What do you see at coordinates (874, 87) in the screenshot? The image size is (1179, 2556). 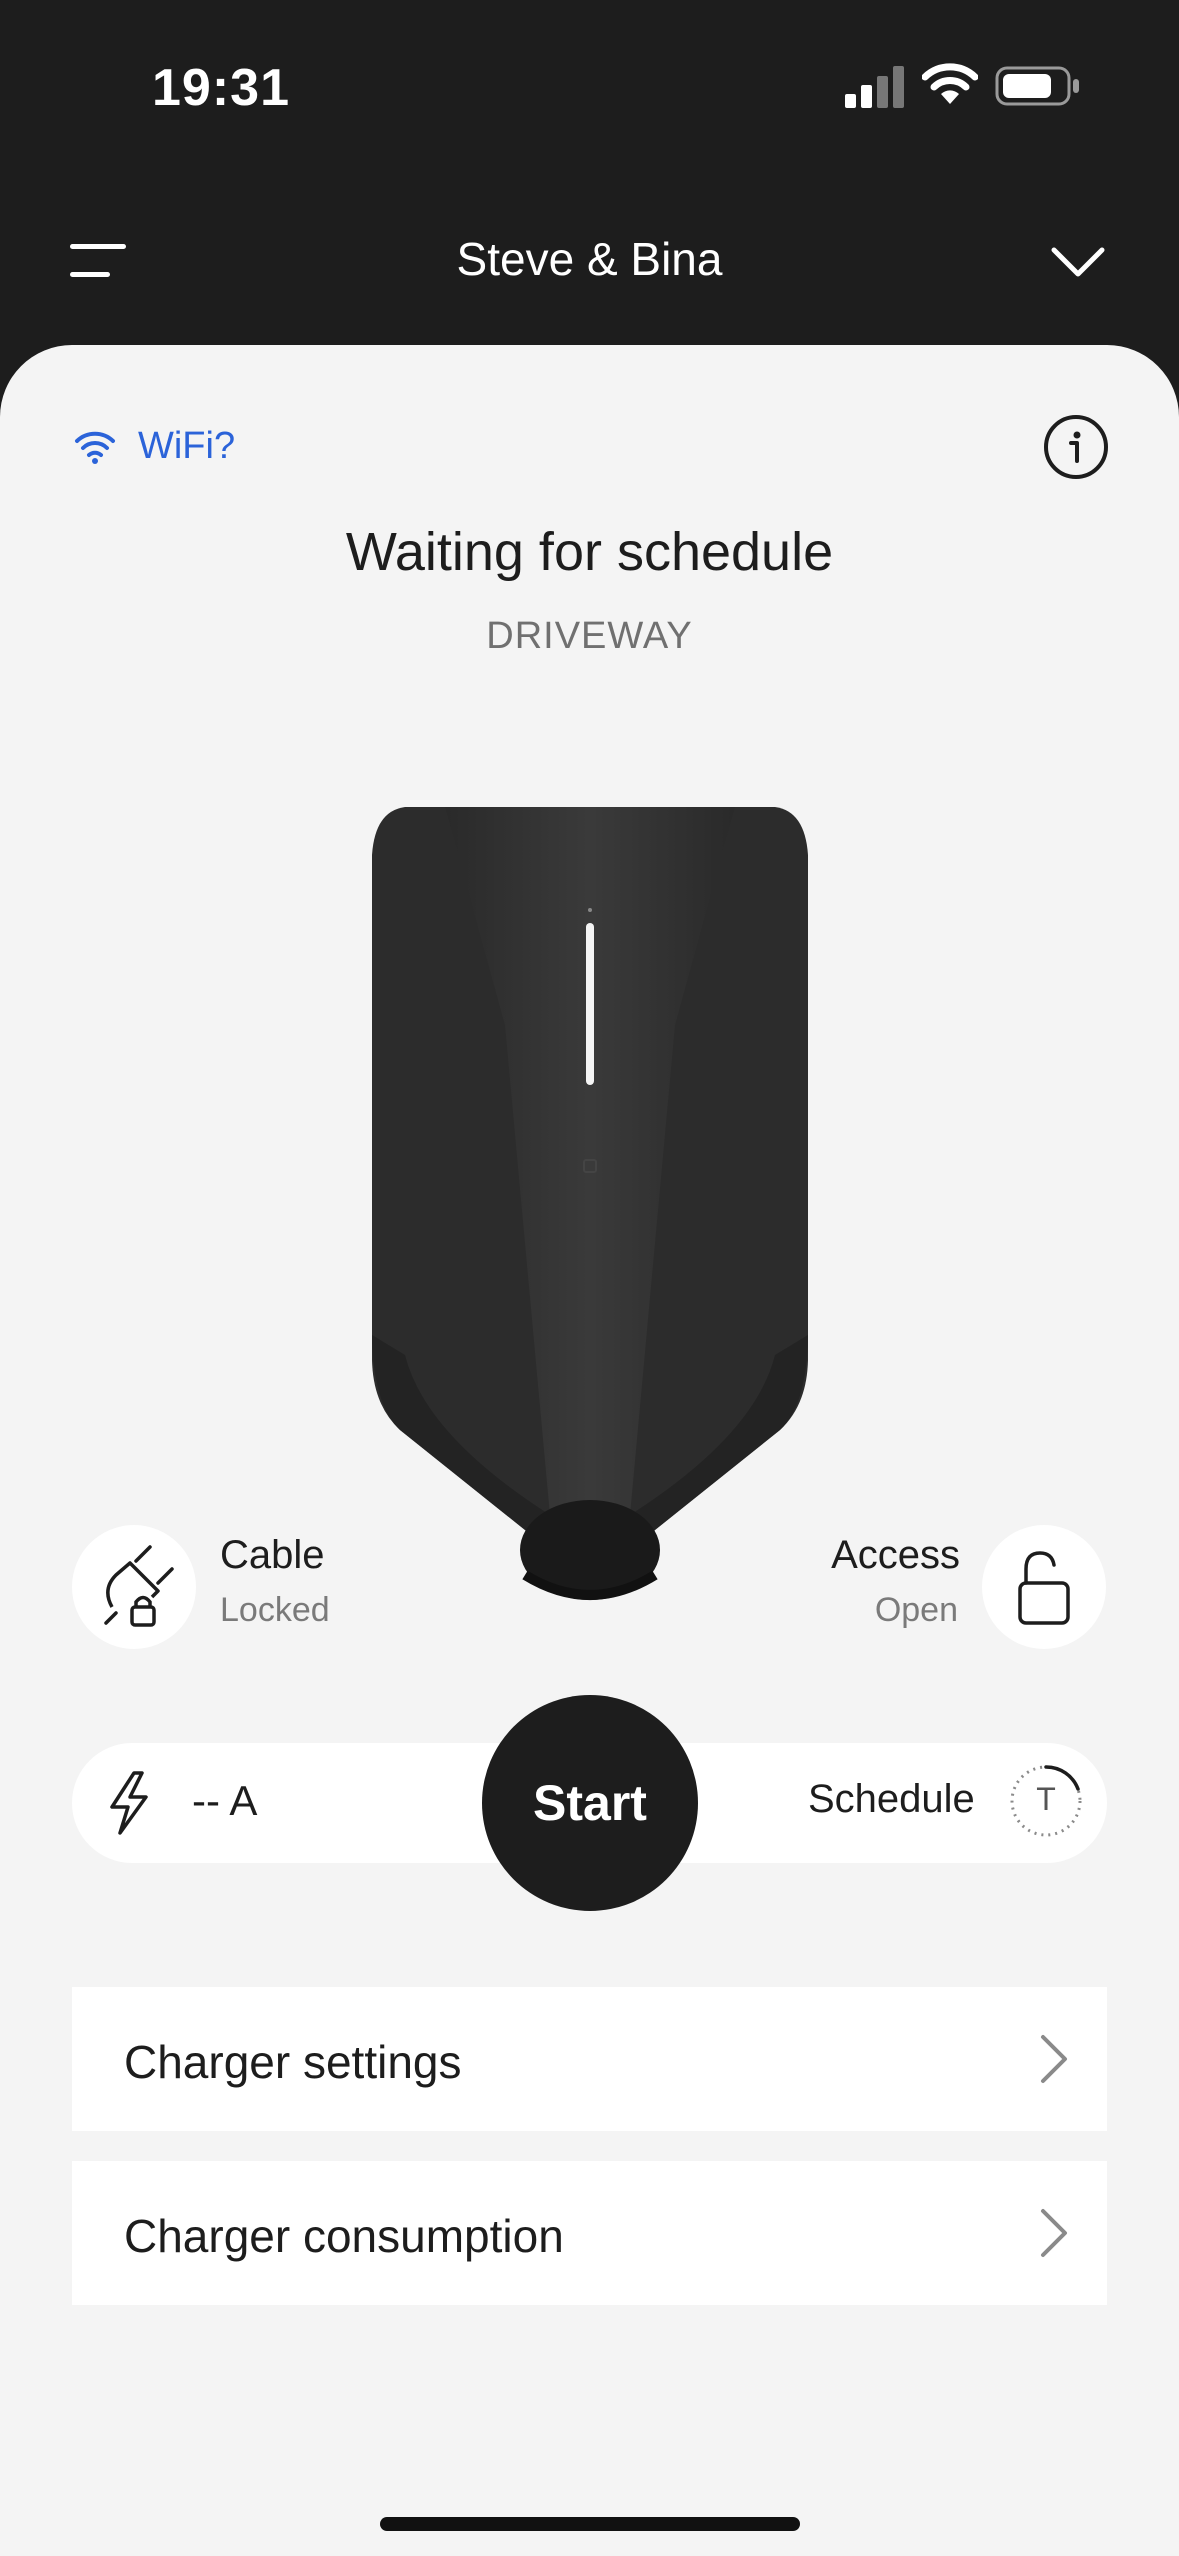 I see `cellular-signal-icon` at bounding box center [874, 87].